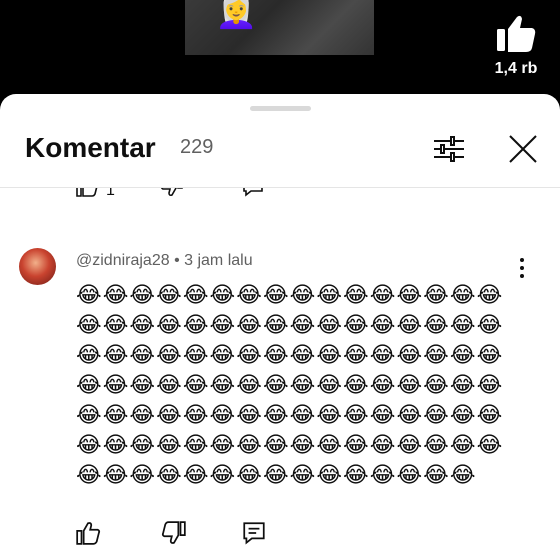 The height and width of the screenshot is (560, 560). Describe the element at coordinates (110, 193) in the screenshot. I see `previous-like-count: 1` at that location.